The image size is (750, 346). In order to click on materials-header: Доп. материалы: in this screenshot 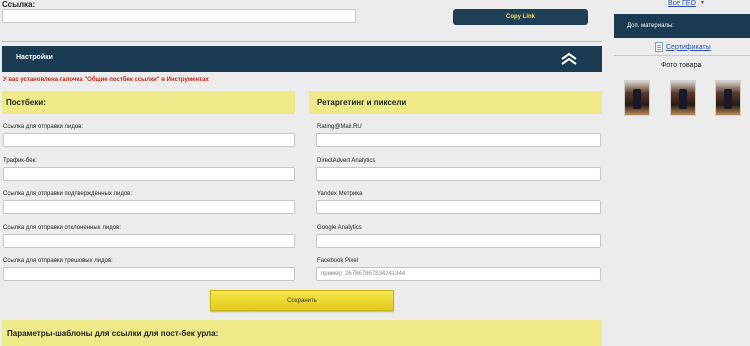, I will do `click(682, 26)`.